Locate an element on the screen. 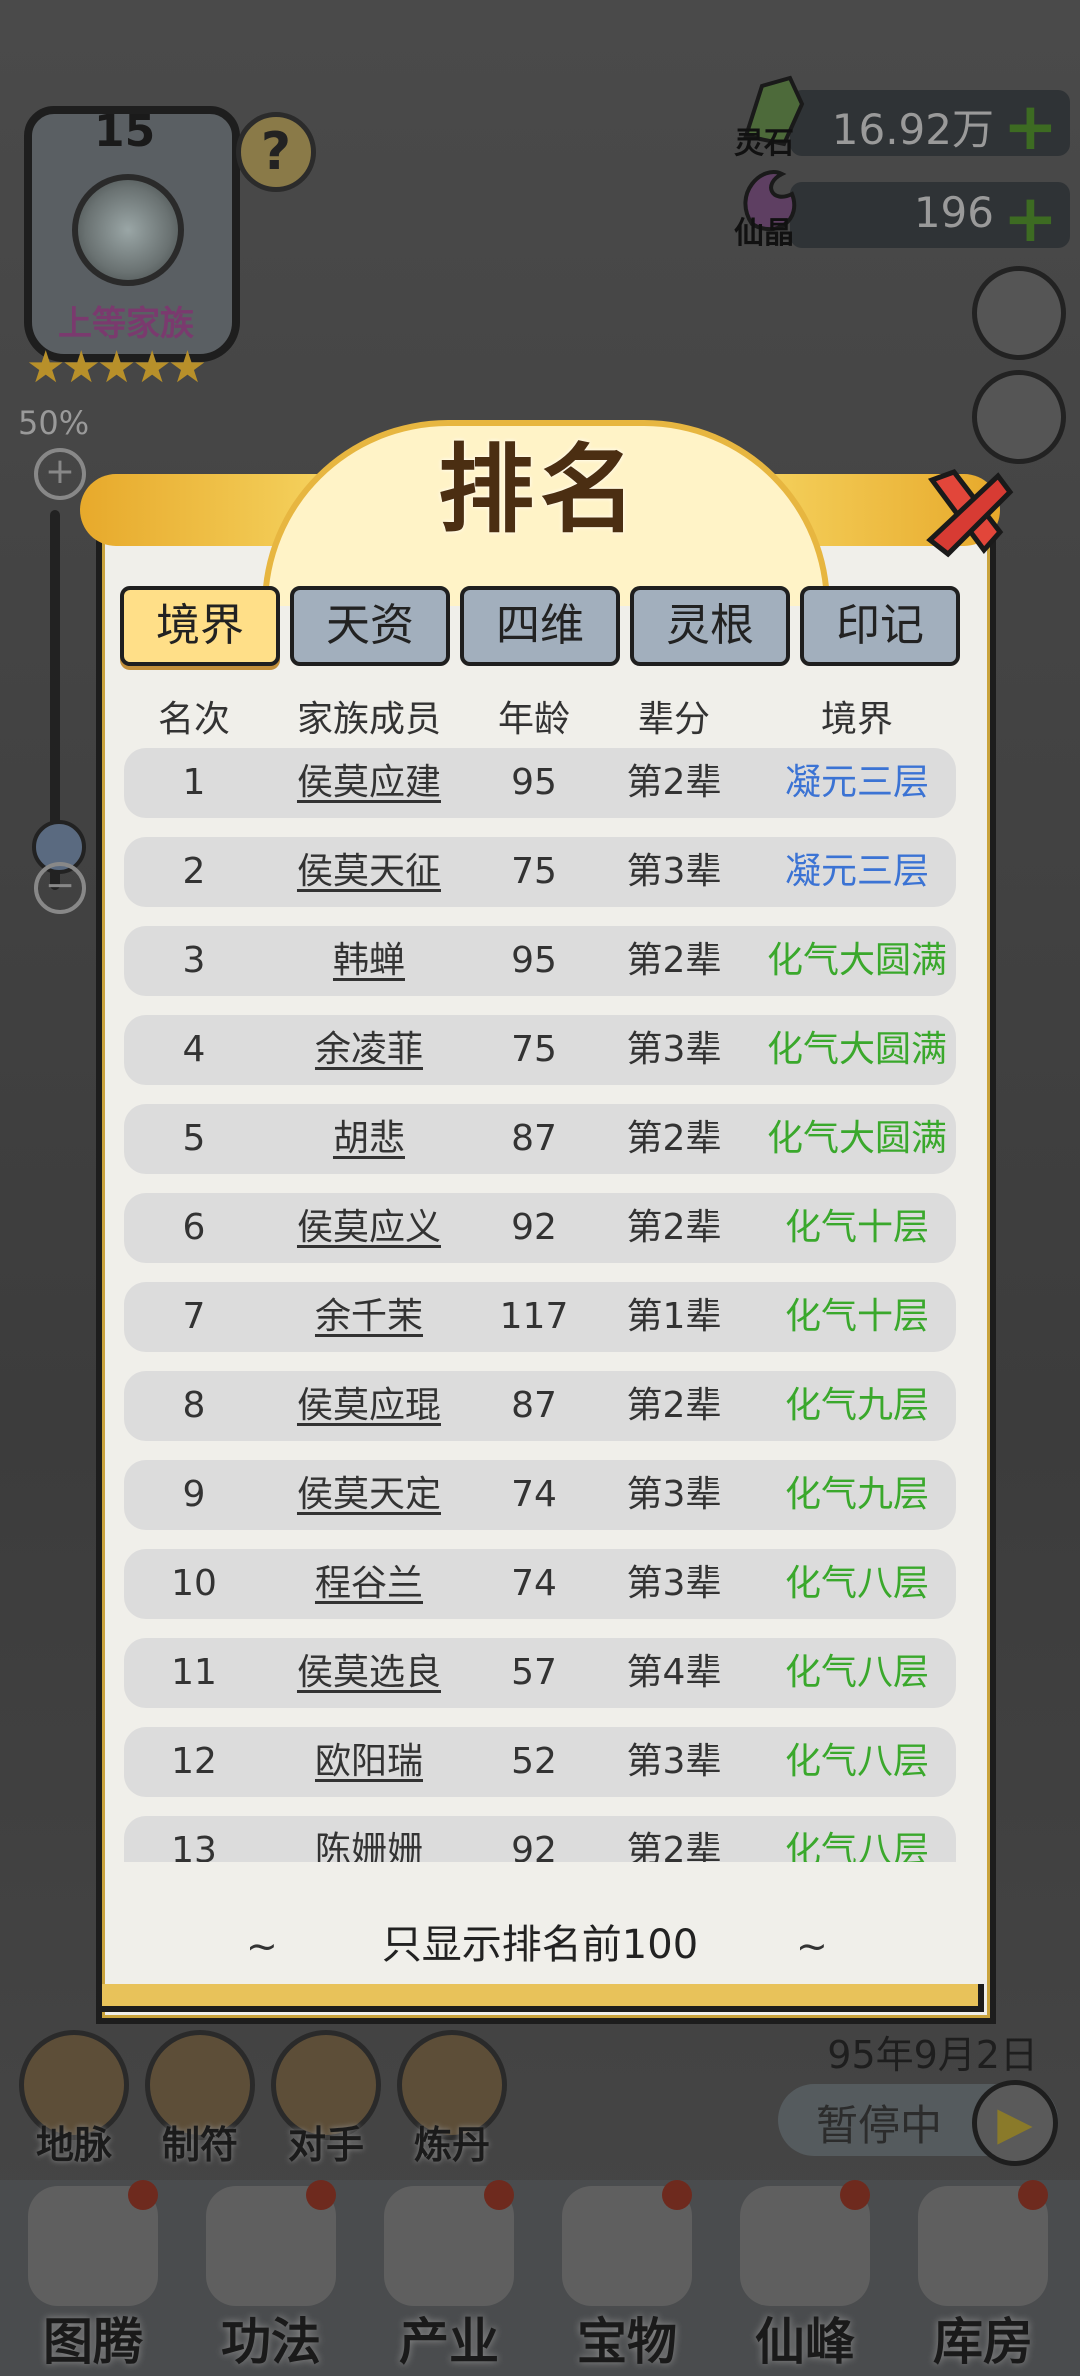  pause-button: 暂停中 ▶ is located at coordinates (918, 2123).